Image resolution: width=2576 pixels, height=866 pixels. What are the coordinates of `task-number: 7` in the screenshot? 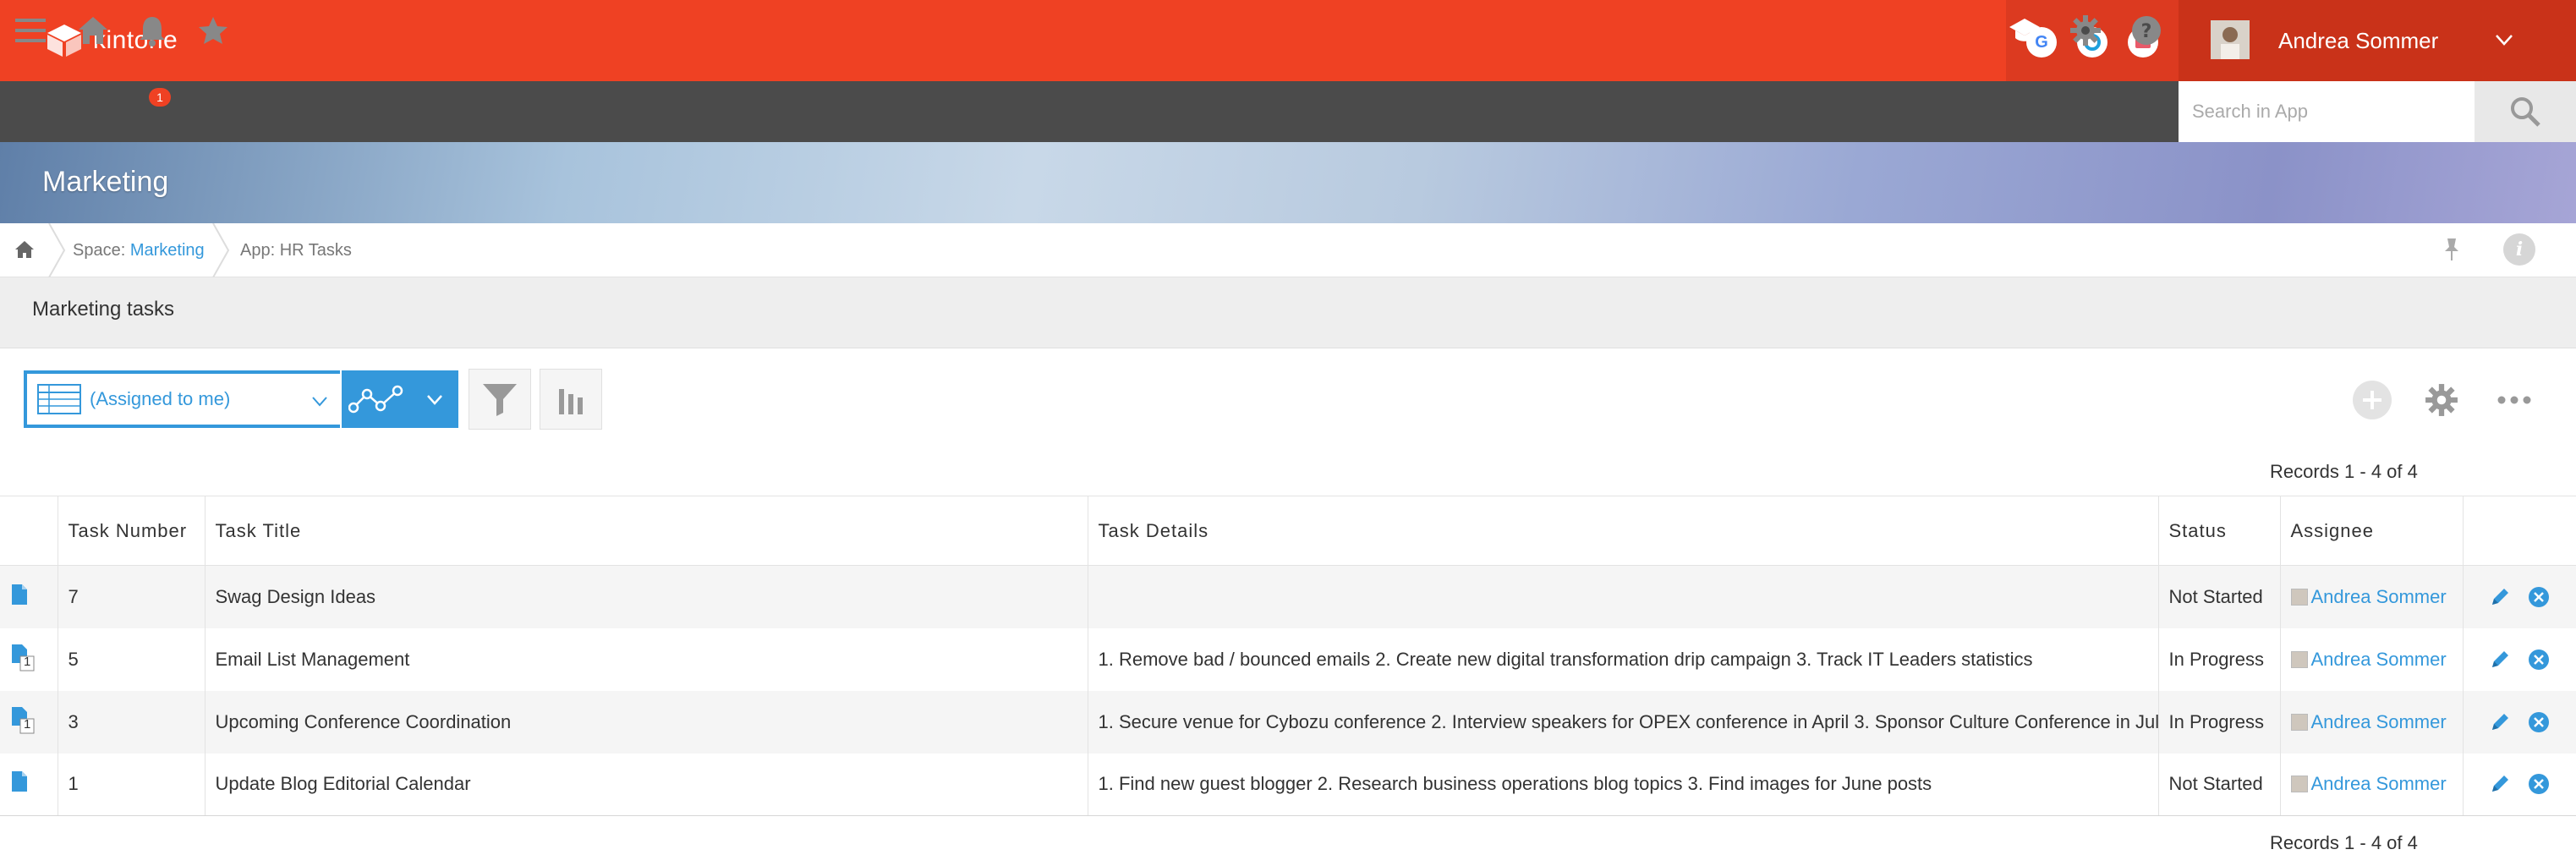 It's located at (132, 596).